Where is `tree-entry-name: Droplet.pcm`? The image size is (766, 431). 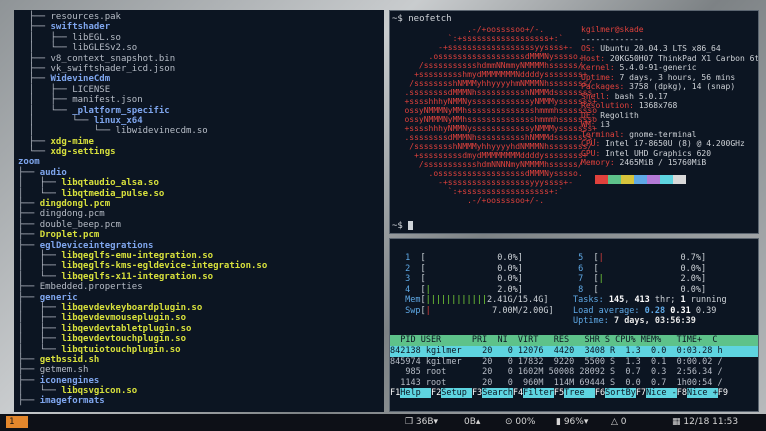
tree-entry-name: Droplet.pcm is located at coordinates (70, 235).